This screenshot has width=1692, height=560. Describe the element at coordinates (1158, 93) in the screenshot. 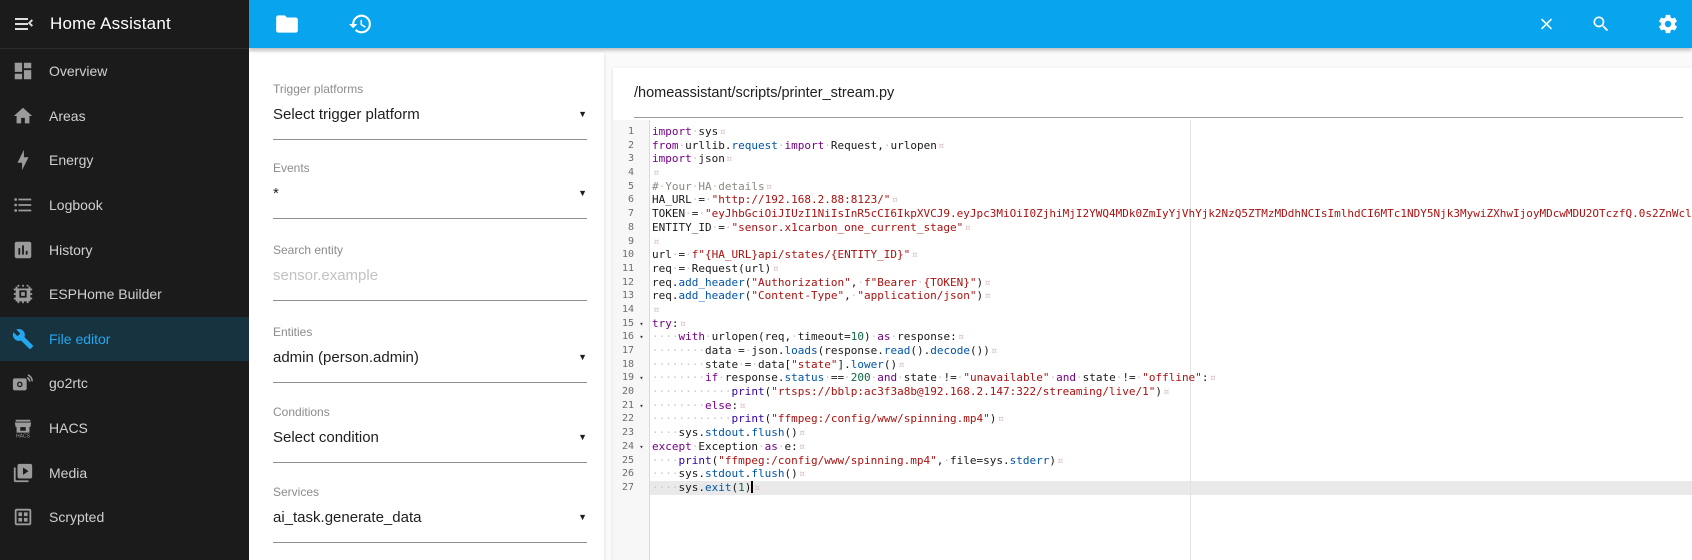

I see `file-path-field: /homeassistant/scripts/printer_stream.py` at that location.